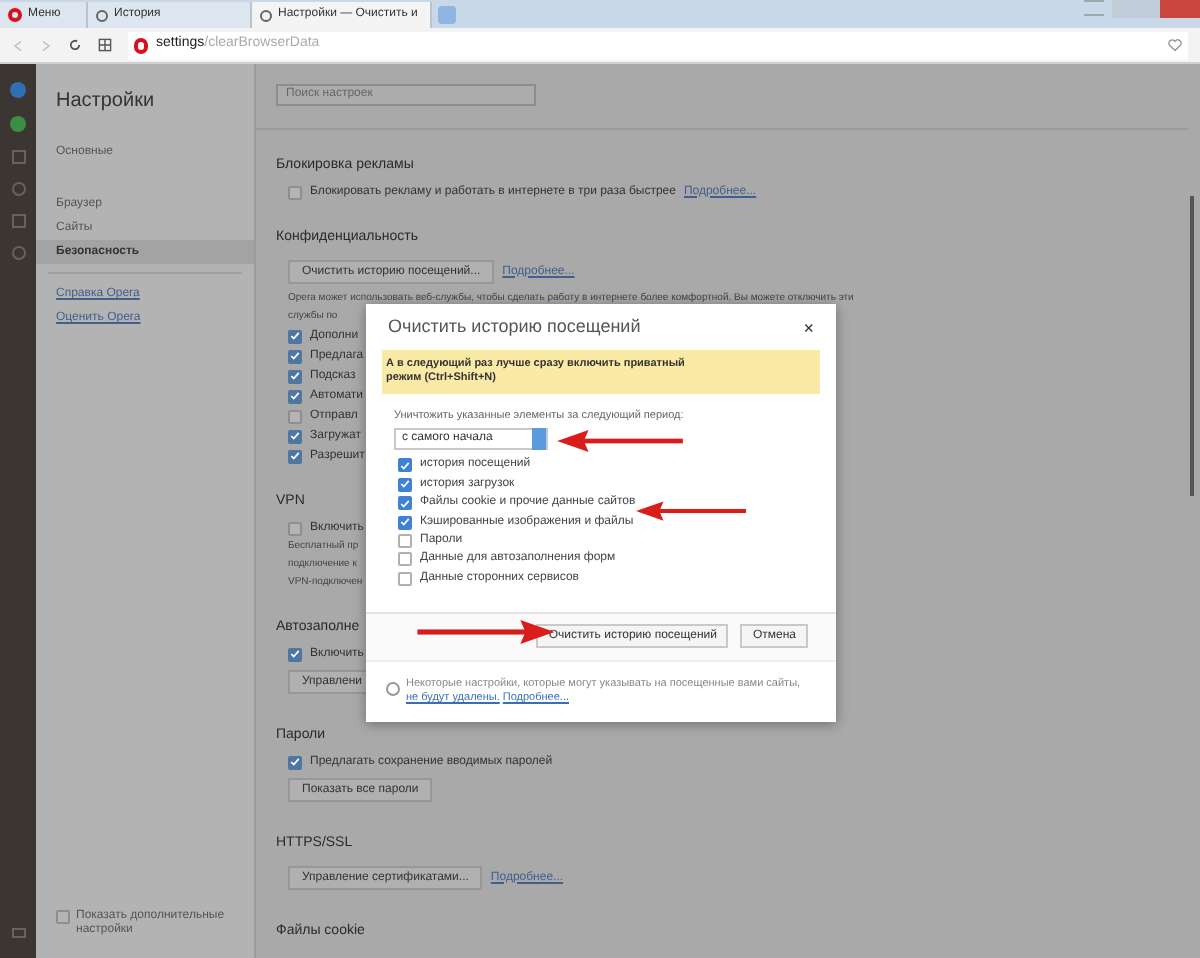 The width and height of the screenshot is (1200, 958). Describe the element at coordinates (18, 124) in the screenshot. I see `chat-icon` at that location.